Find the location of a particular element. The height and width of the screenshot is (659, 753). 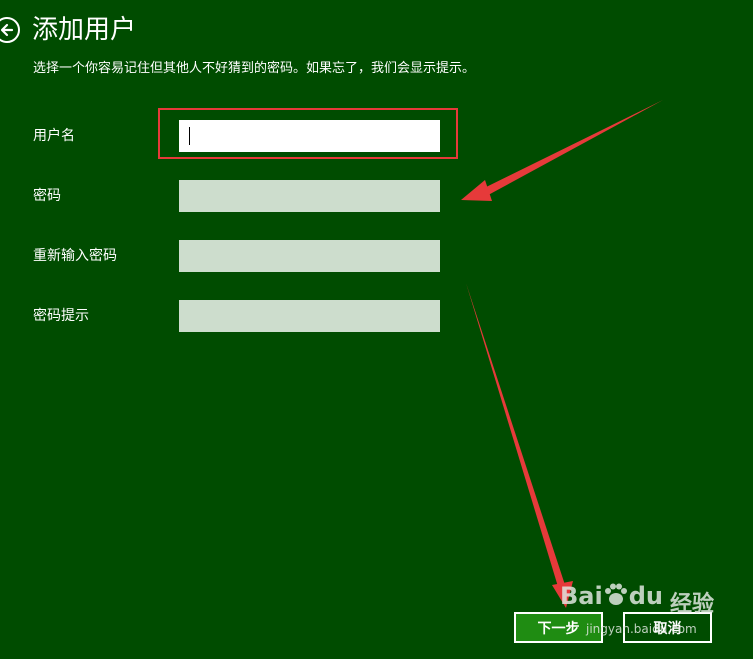

next-button: 下一步 is located at coordinates (558, 627).